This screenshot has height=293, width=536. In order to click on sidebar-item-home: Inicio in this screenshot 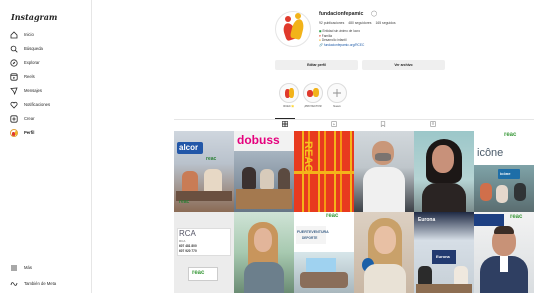, I will do `click(49, 34)`.